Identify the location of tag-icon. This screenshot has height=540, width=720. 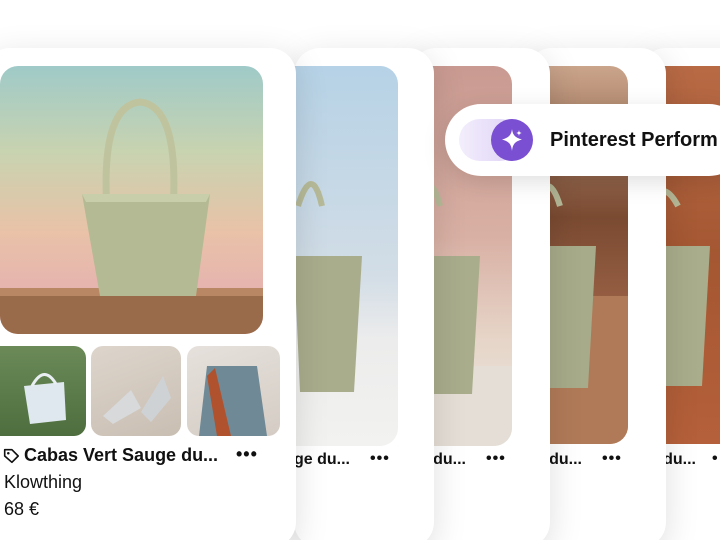
(11, 455).